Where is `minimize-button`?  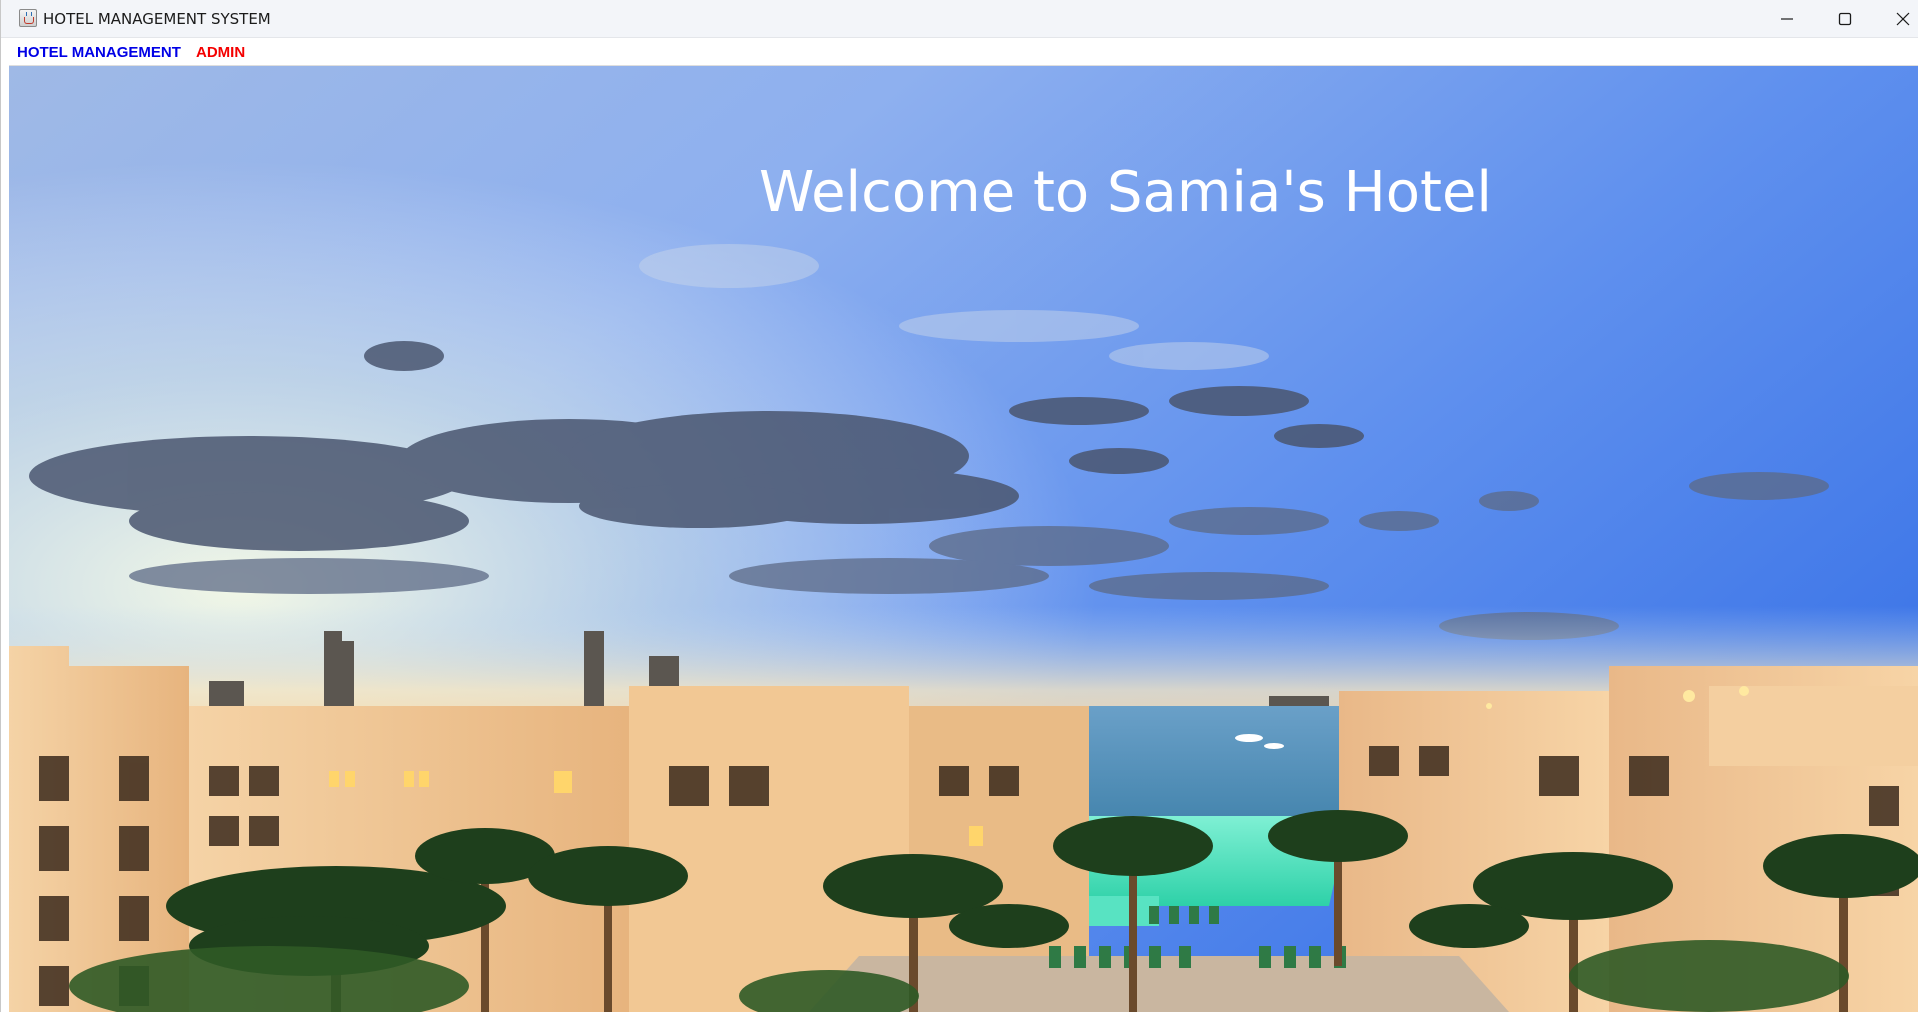 minimize-button is located at coordinates (1787, 19).